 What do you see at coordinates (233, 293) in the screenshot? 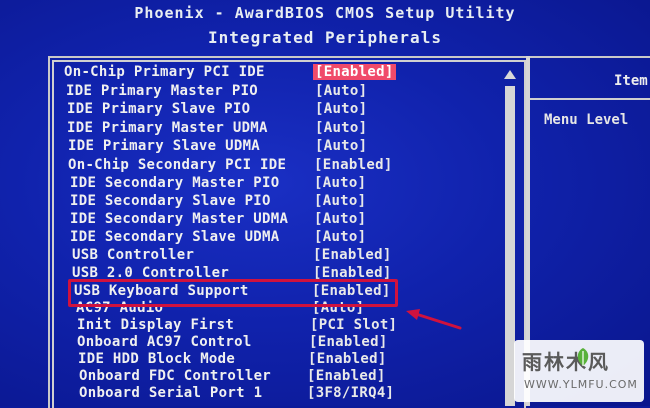
I see `usb-keyboard-highlight-box` at bounding box center [233, 293].